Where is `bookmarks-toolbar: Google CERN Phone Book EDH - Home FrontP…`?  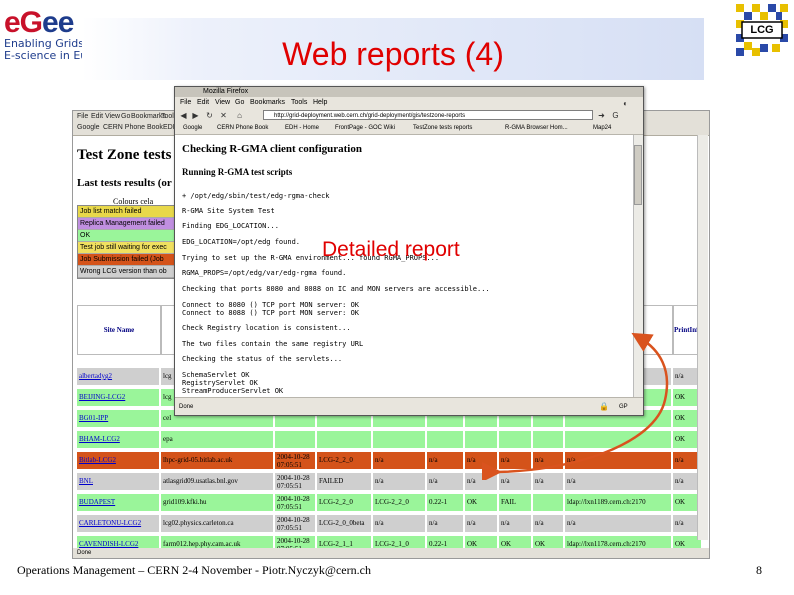 bookmarks-toolbar: Google CERN Phone Book EDH - Home FrontP… is located at coordinates (409, 128).